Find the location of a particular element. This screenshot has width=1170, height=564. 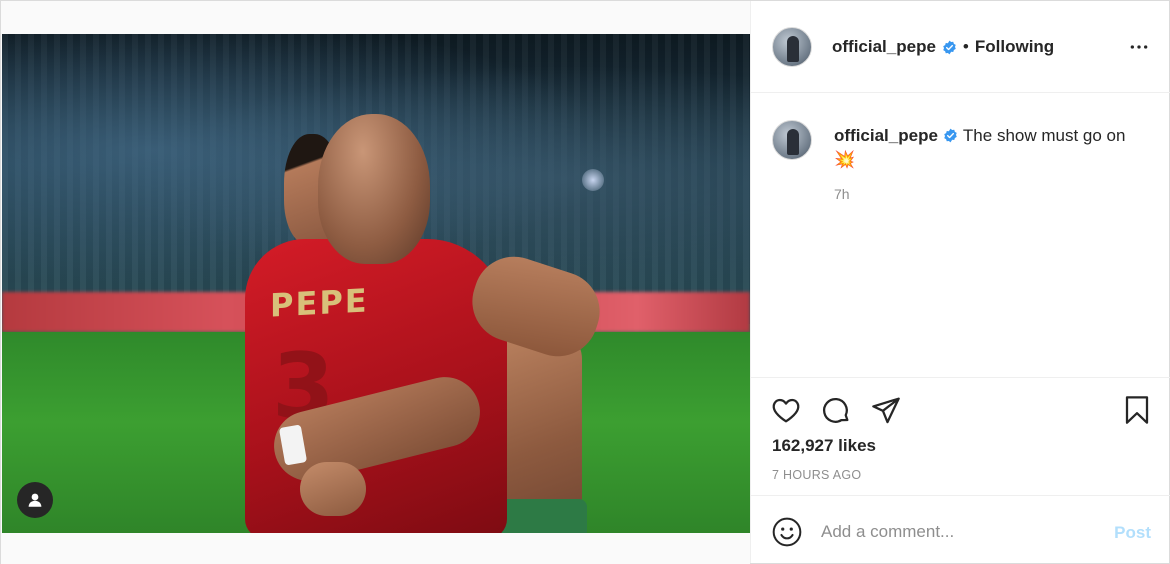

smiley-face is located at coordinates (787, 532).